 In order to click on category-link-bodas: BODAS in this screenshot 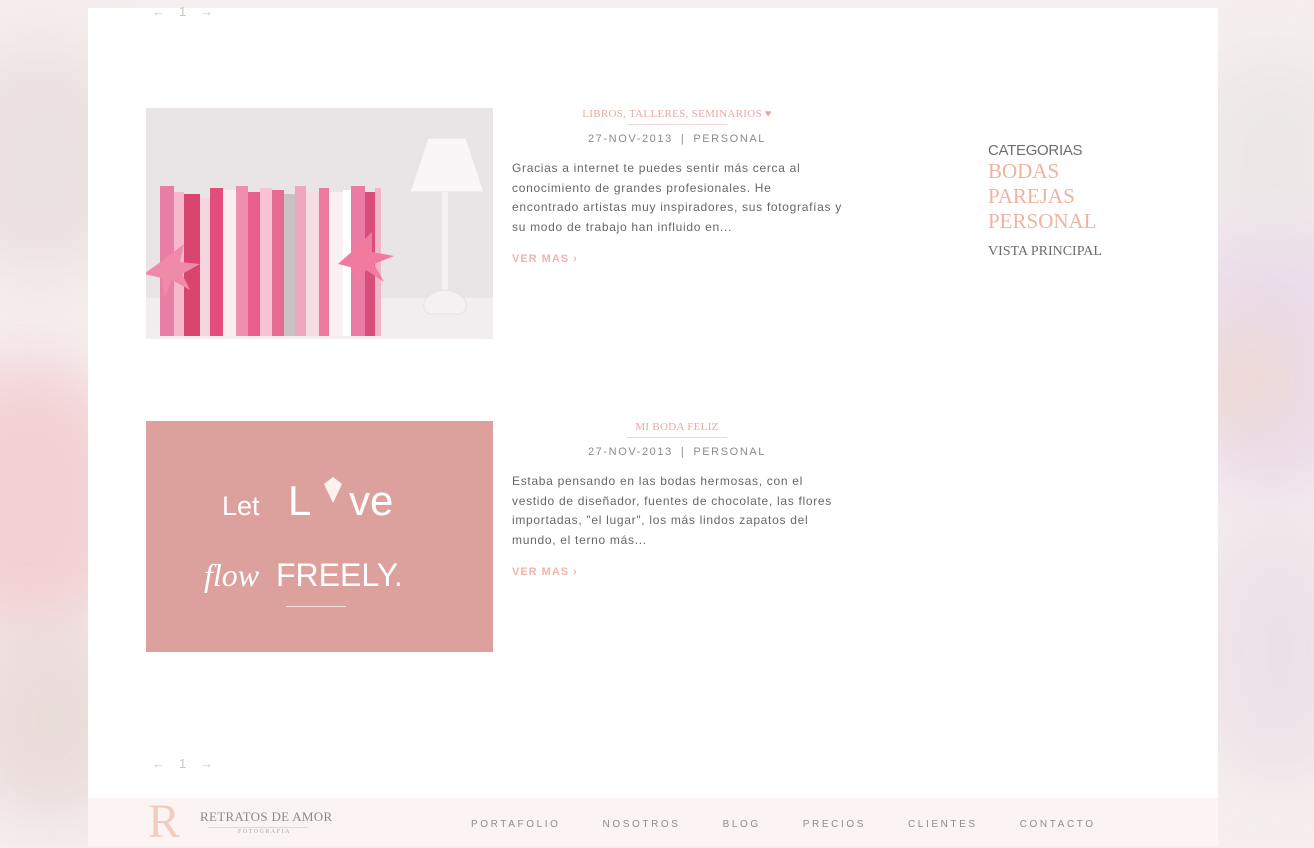, I will do `click(1088, 171)`.